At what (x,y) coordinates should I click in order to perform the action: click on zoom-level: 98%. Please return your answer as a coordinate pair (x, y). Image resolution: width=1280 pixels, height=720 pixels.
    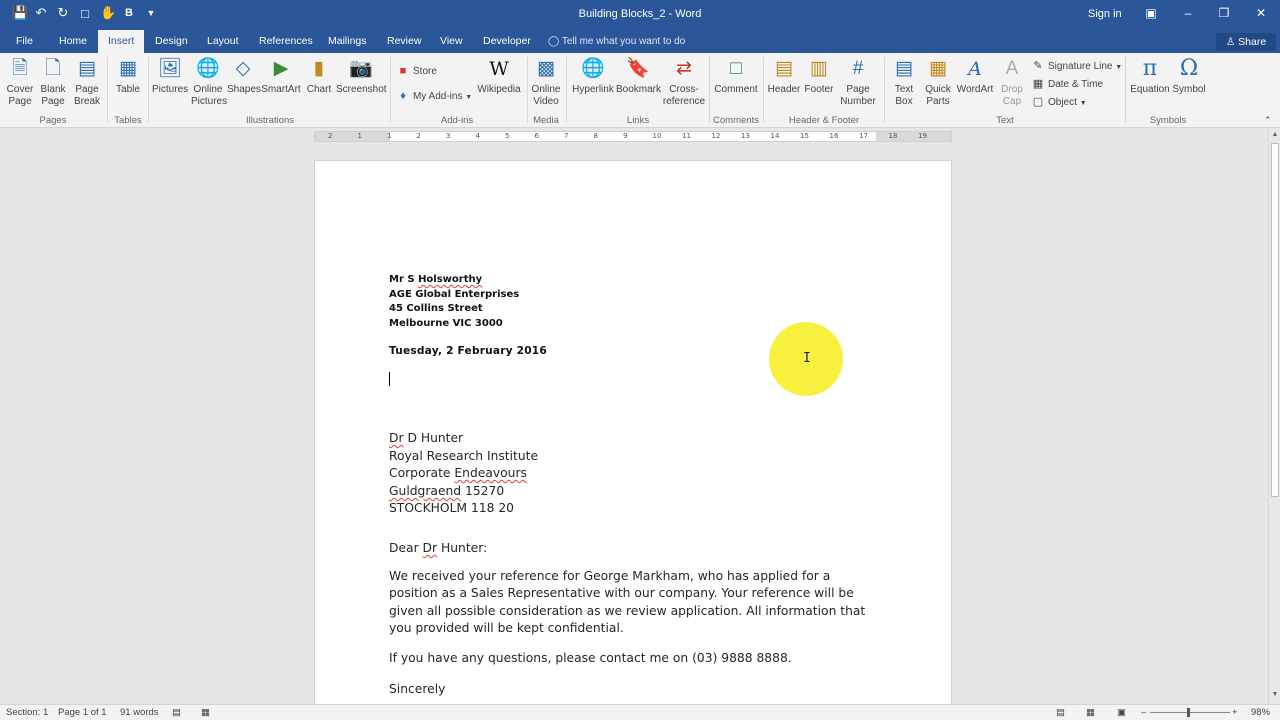
    Looking at the image, I should click on (1260, 712).